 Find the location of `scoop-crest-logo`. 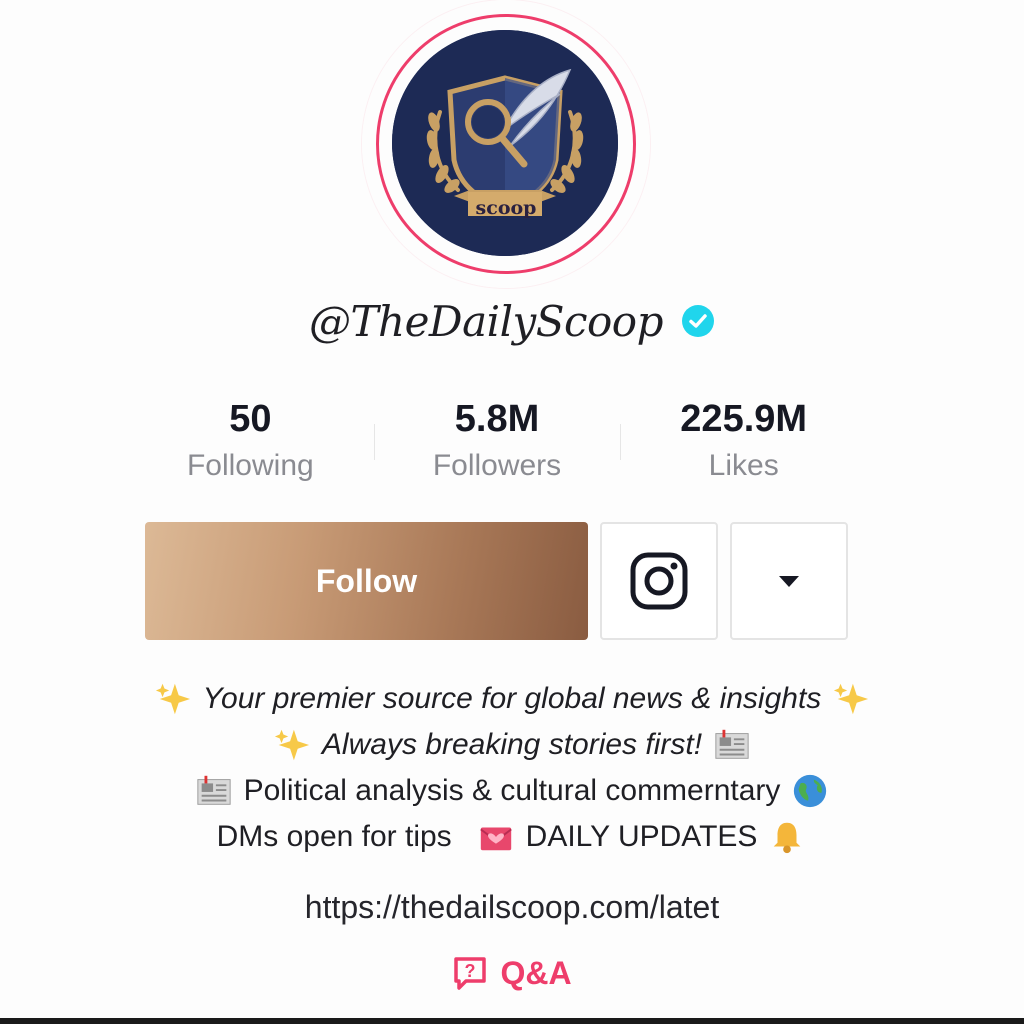

scoop-crest-logo is located at coordinates (505, 143).